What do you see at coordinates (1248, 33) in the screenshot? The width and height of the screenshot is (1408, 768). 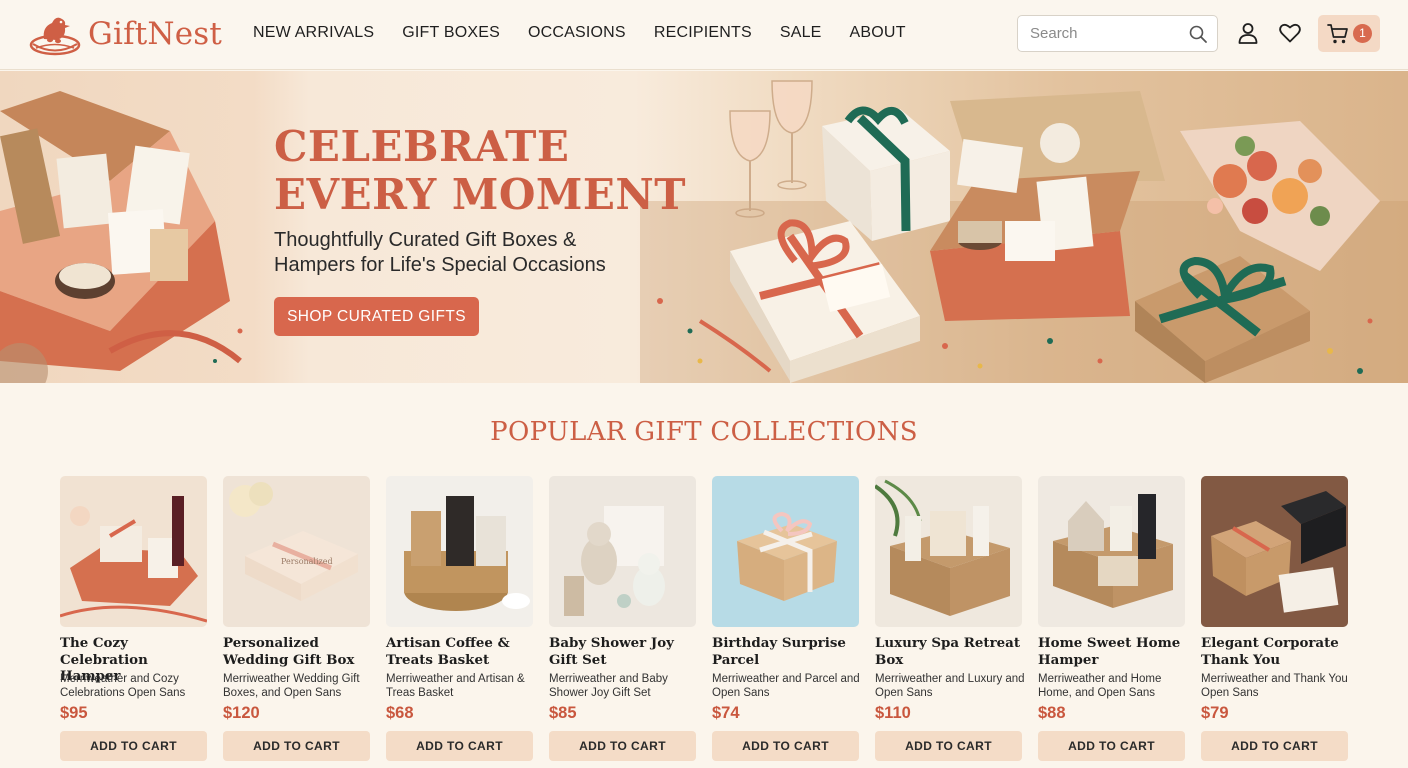 I see `account-icon` at bounding box center [1248, 33].